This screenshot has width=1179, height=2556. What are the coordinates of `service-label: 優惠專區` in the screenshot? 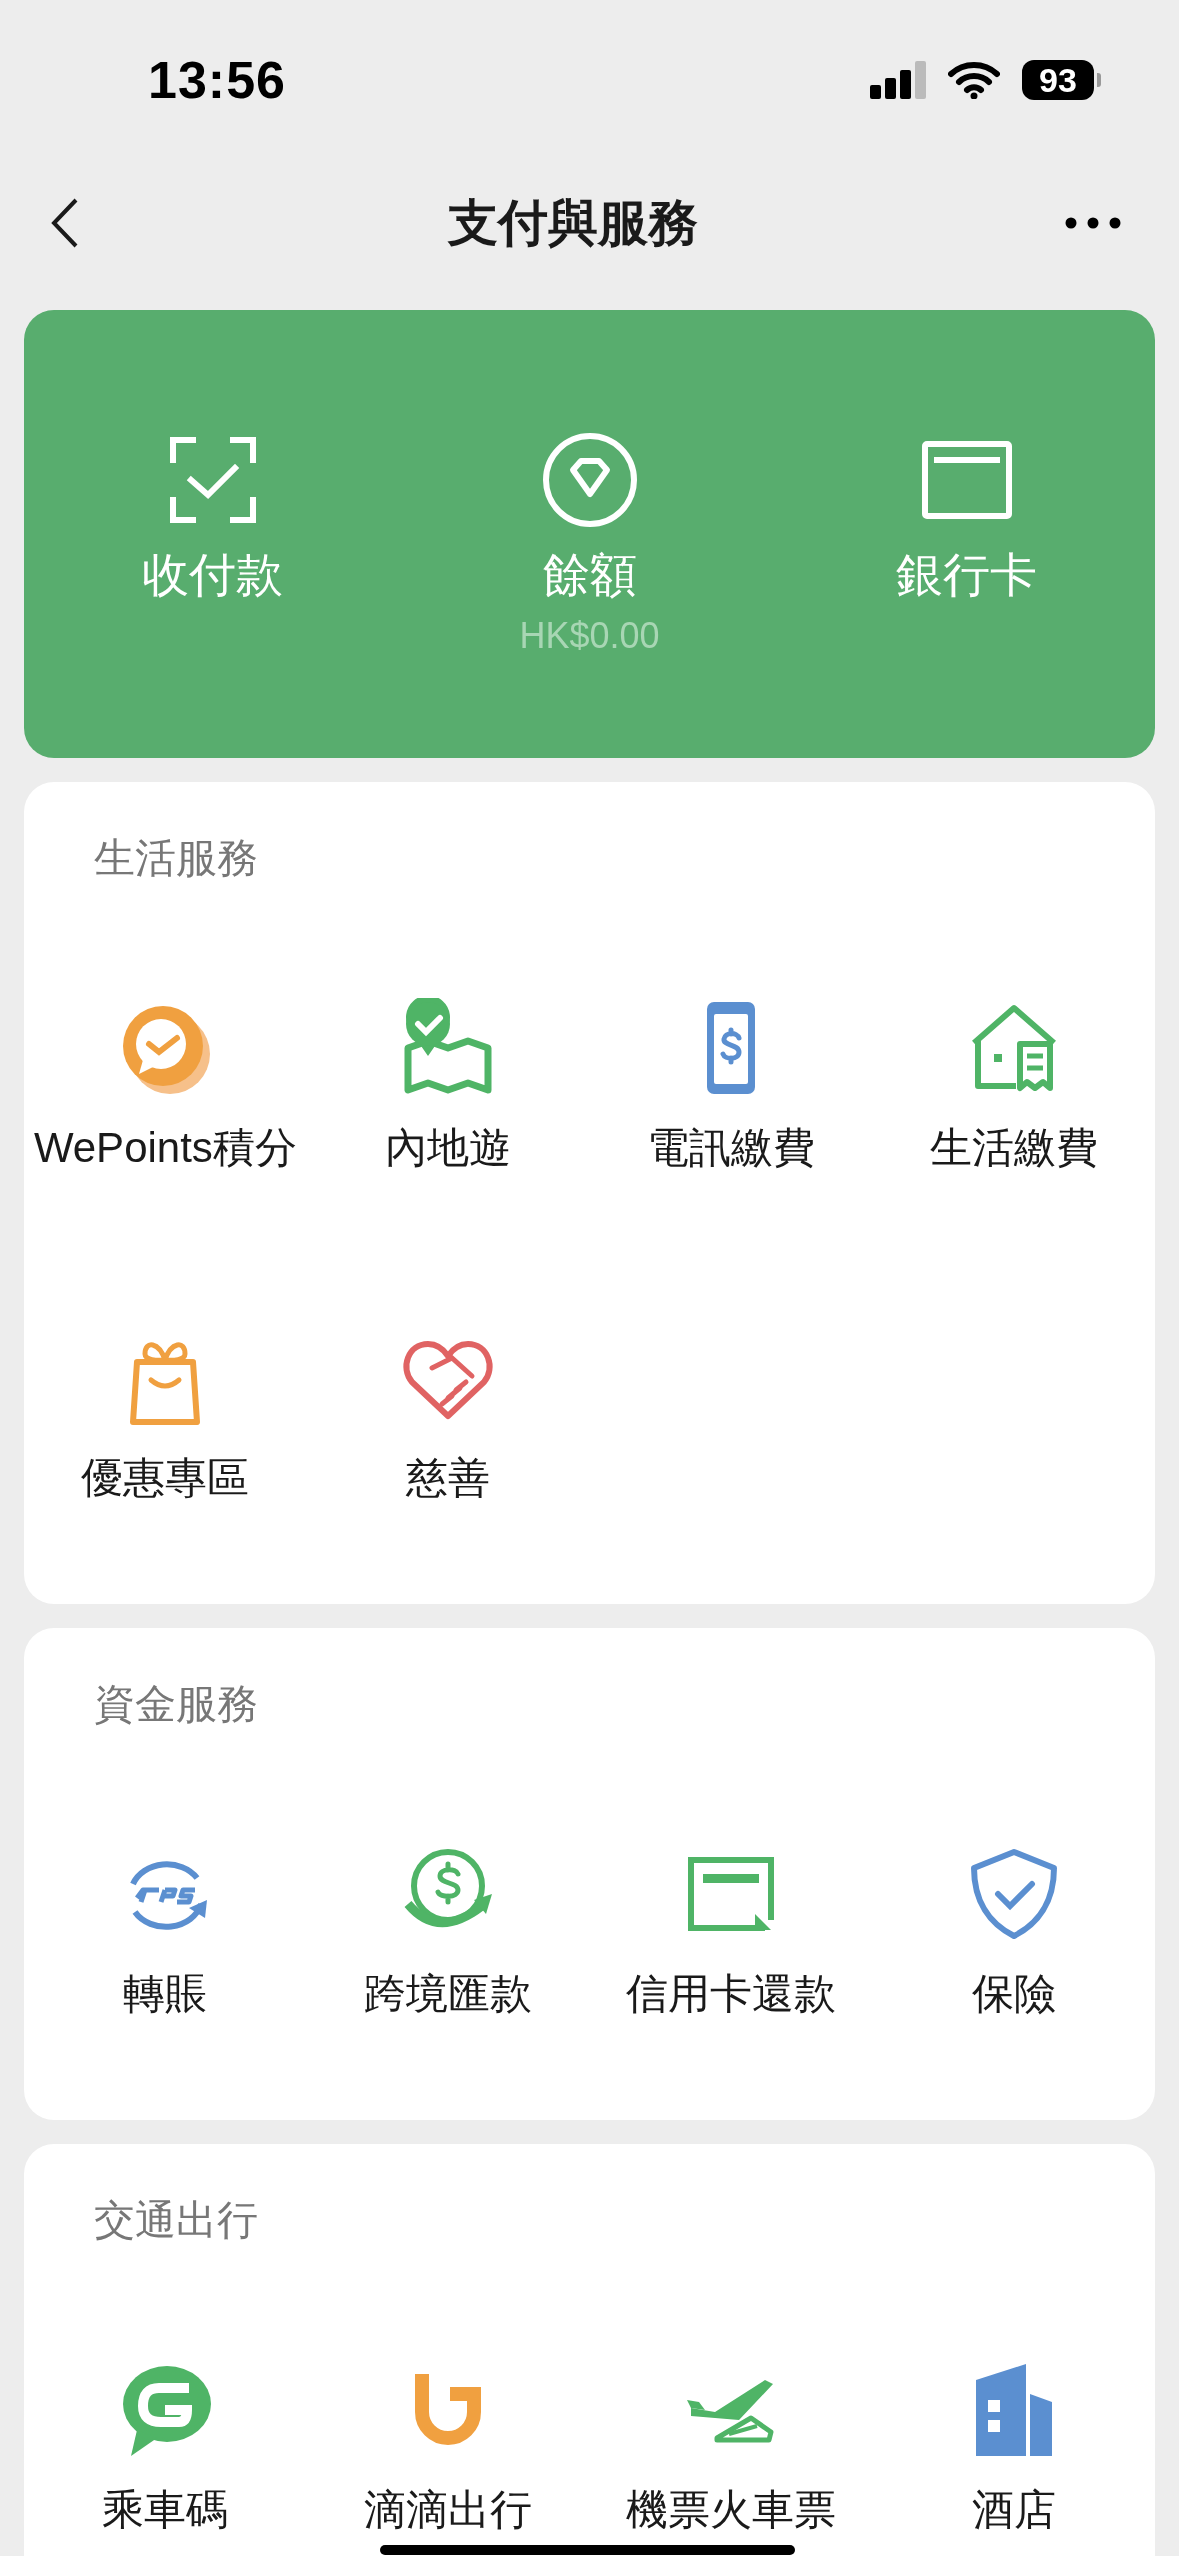 It's located at (165, 1478).